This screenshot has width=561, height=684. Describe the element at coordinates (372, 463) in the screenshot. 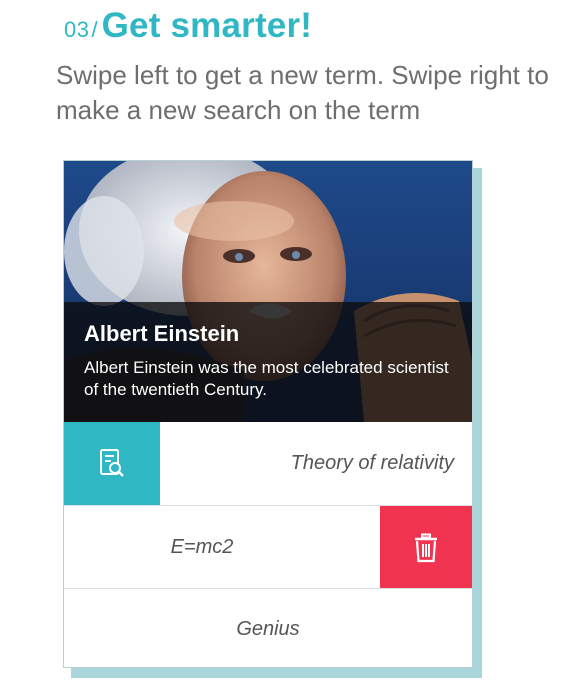

I see `term-label: Theory of relativity` at that location.